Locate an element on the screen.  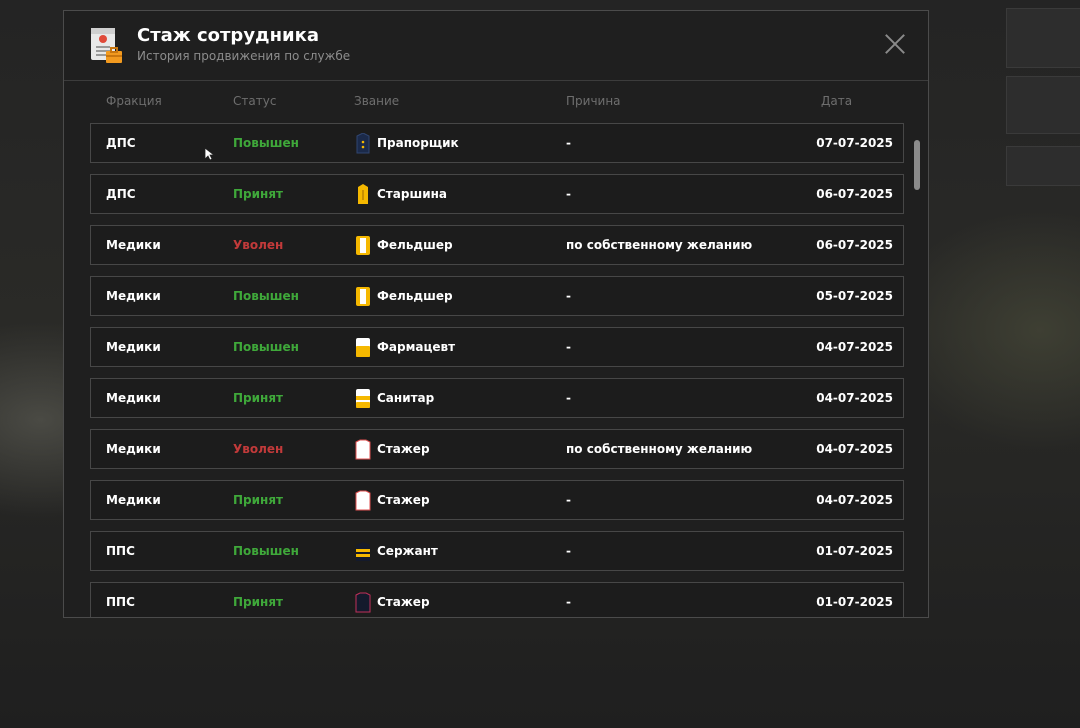
mouse-cursor-icon is located at coordinates (210, 154).